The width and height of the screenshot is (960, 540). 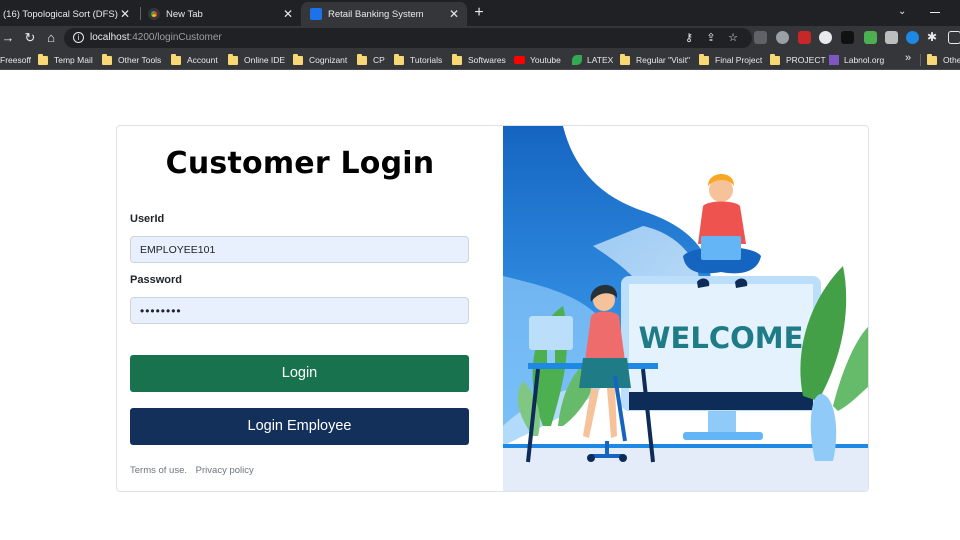 What do you see at coordinates (221, 14) in the screenshot?
I see `tab-new-tab: New Tab ✕` at bounding box center [221, 14].